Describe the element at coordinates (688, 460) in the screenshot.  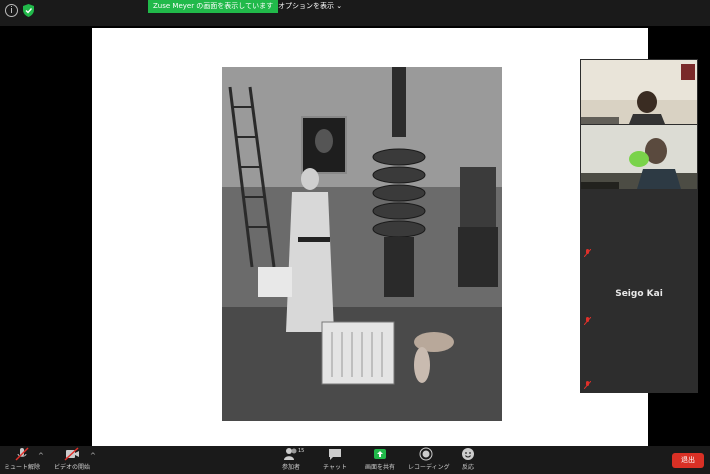
I see `leave-meeting-button: 退出` at that location.